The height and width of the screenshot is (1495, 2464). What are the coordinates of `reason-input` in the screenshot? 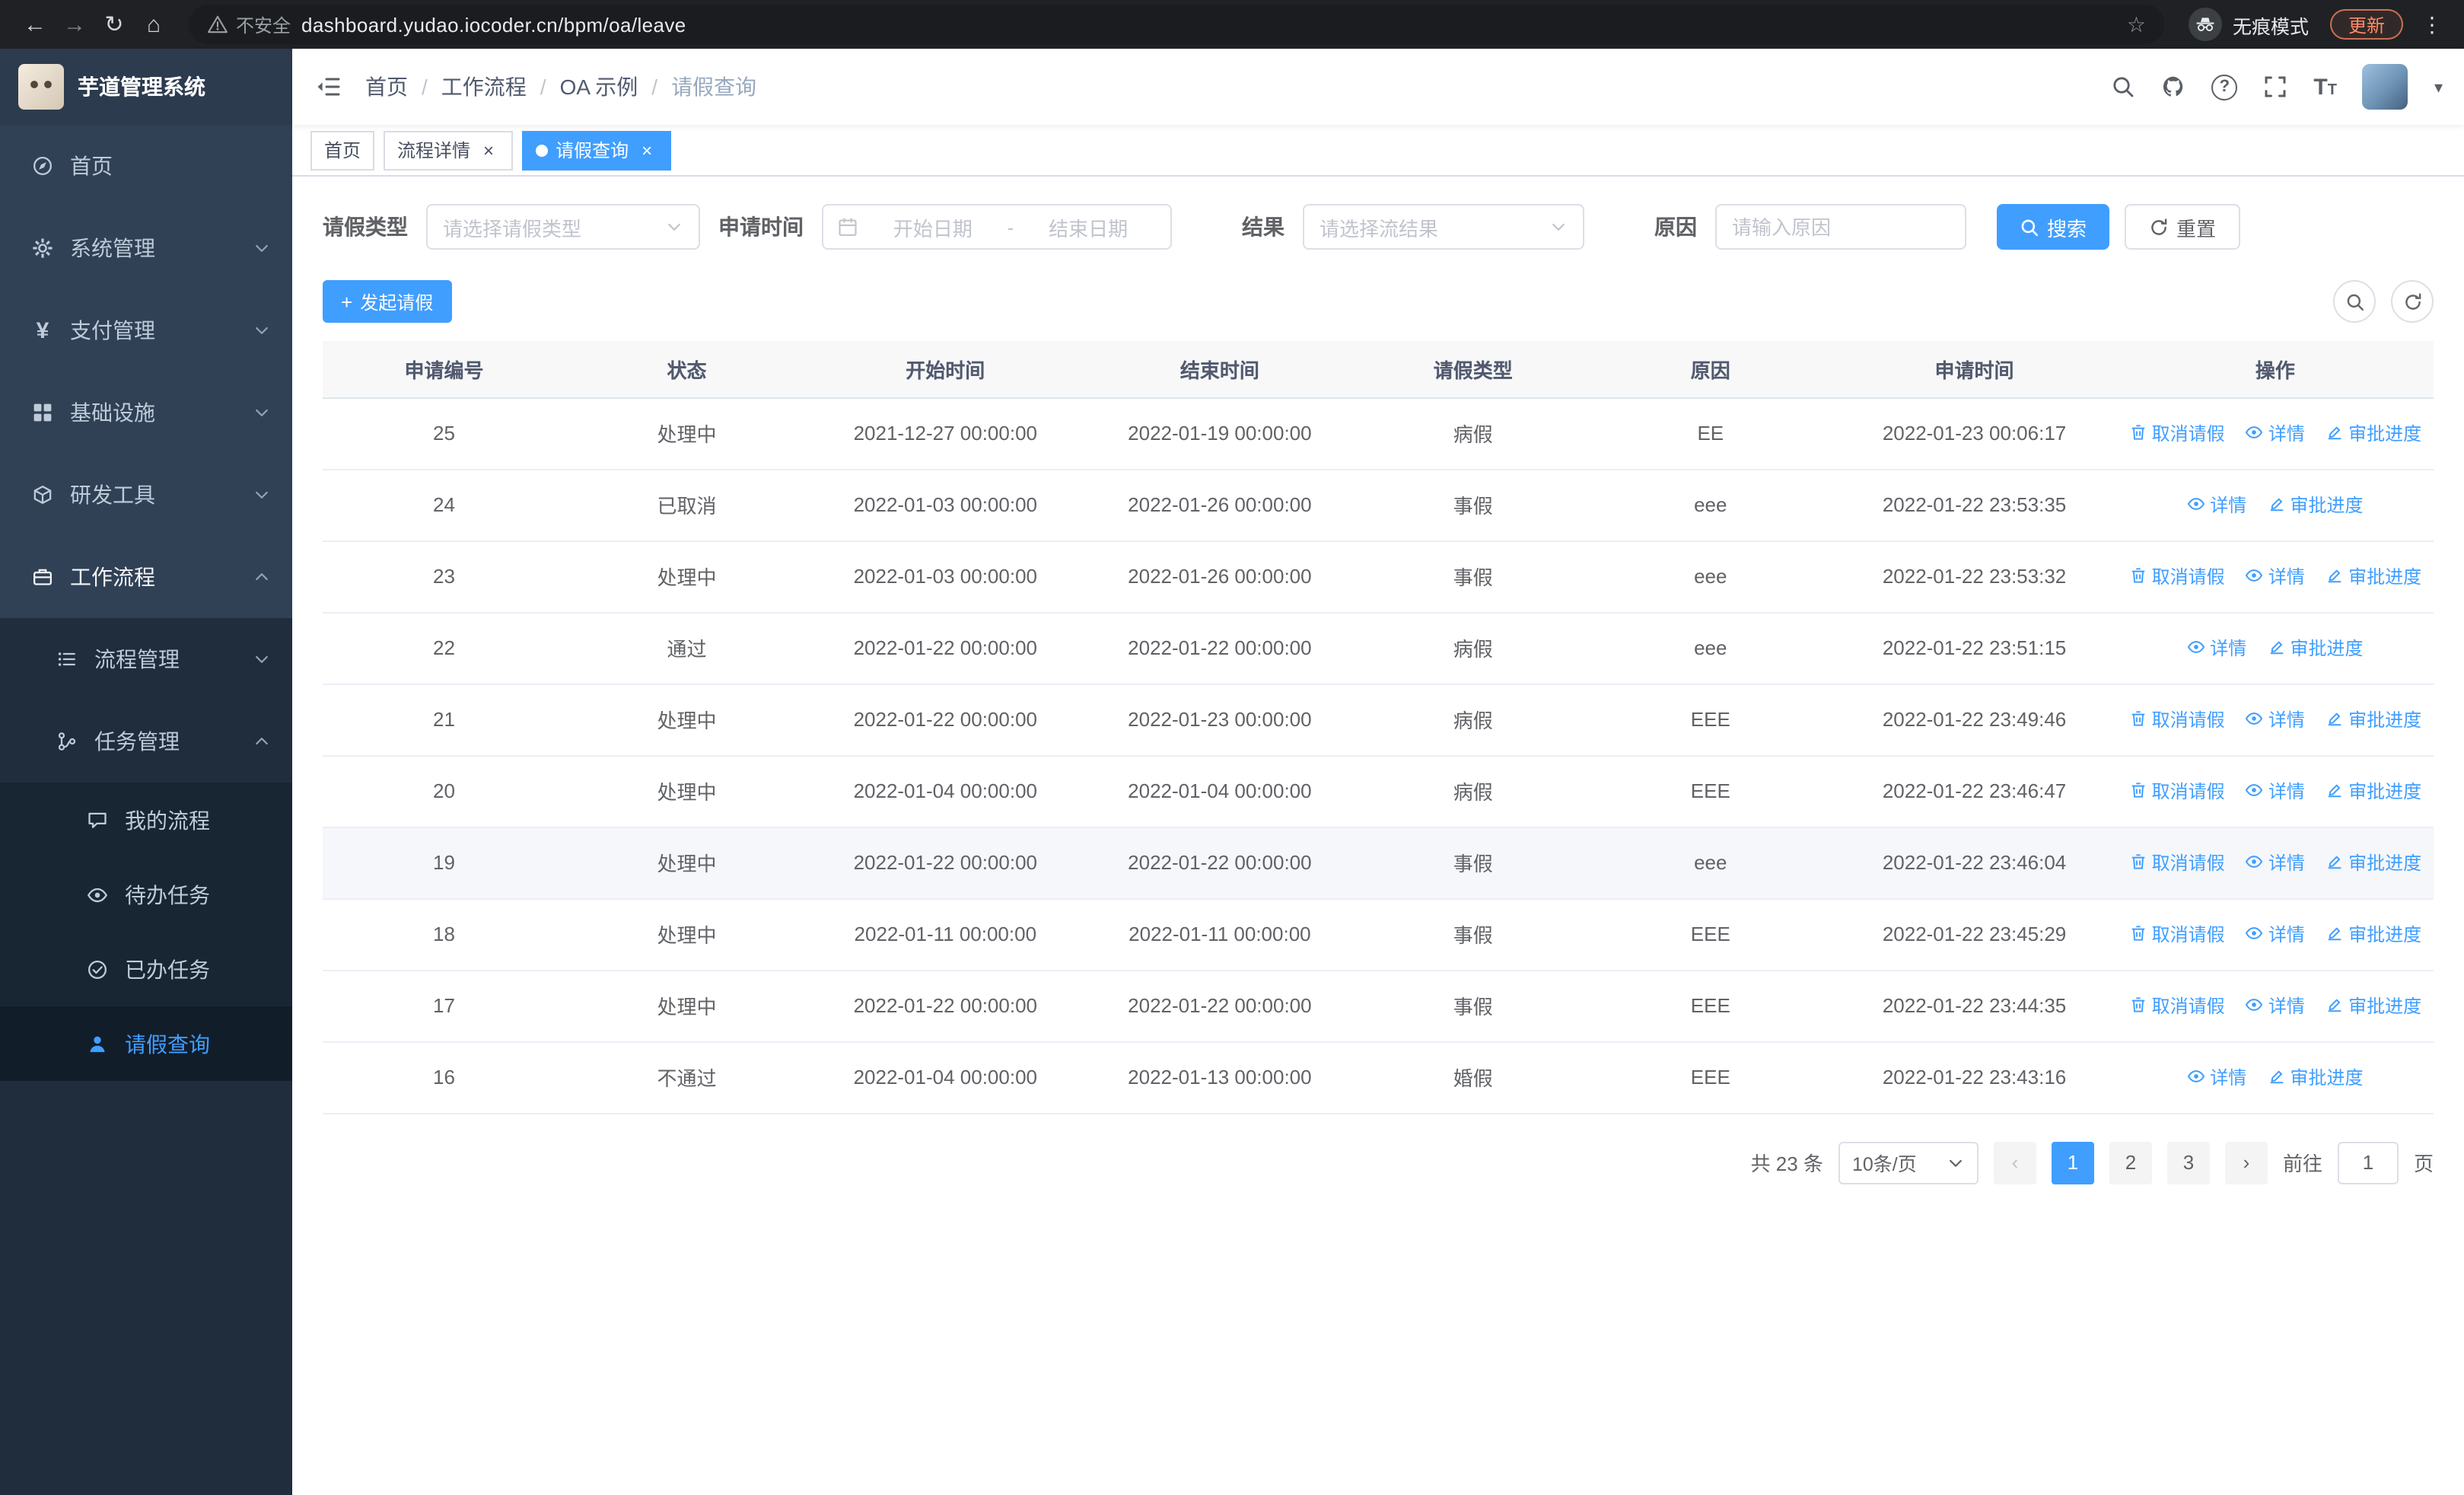 It's located at (1841, 226).